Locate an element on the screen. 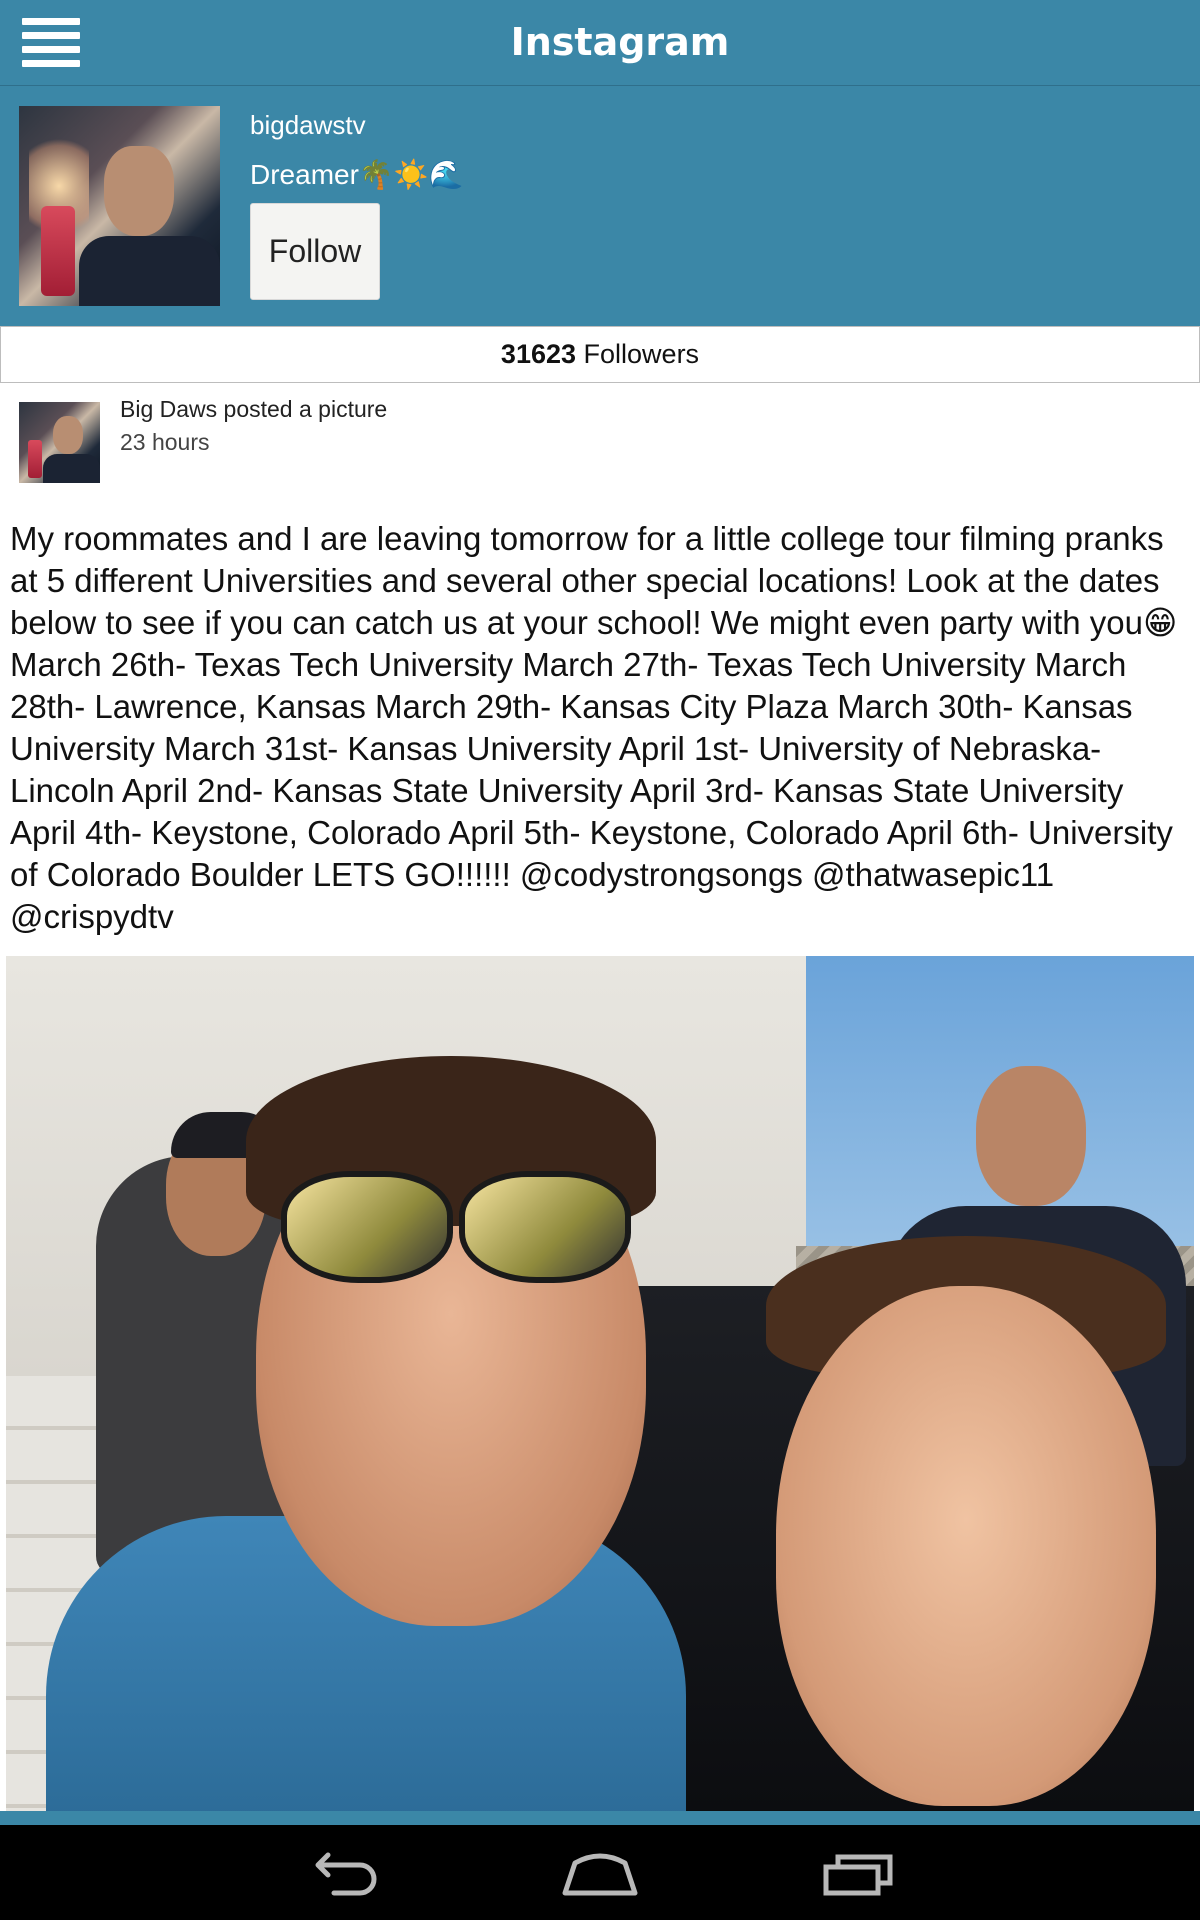 The width and height of the screenshot is (1200, 1920). app-title: Instagram is located at coordinates (620, 42).